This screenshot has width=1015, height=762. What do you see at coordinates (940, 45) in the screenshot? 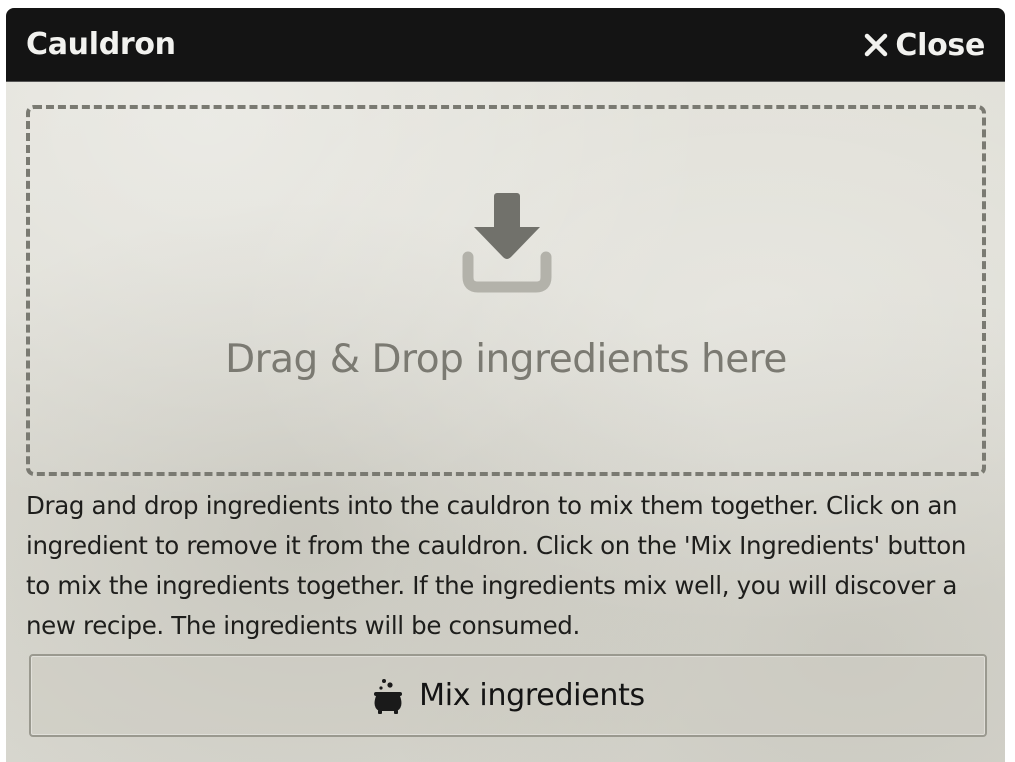
I see `close-label: Close` at bounding box center [940, 45].